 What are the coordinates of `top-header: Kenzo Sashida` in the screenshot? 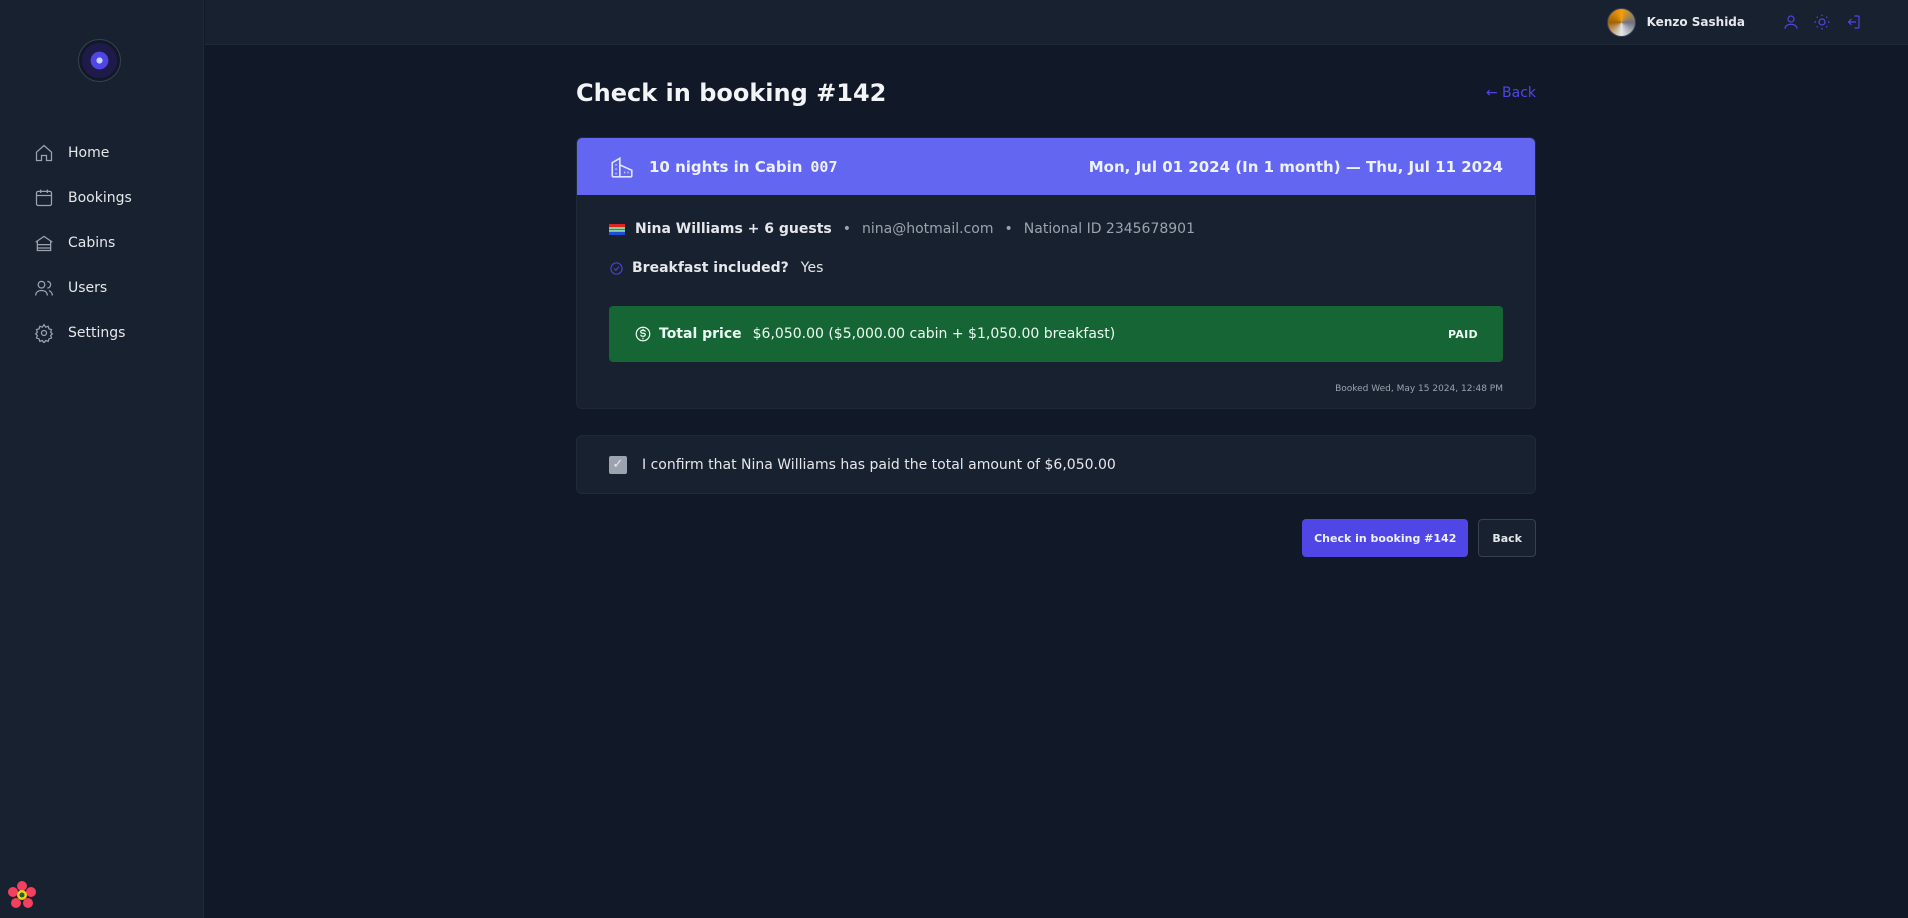 It's located at (1056, 22).